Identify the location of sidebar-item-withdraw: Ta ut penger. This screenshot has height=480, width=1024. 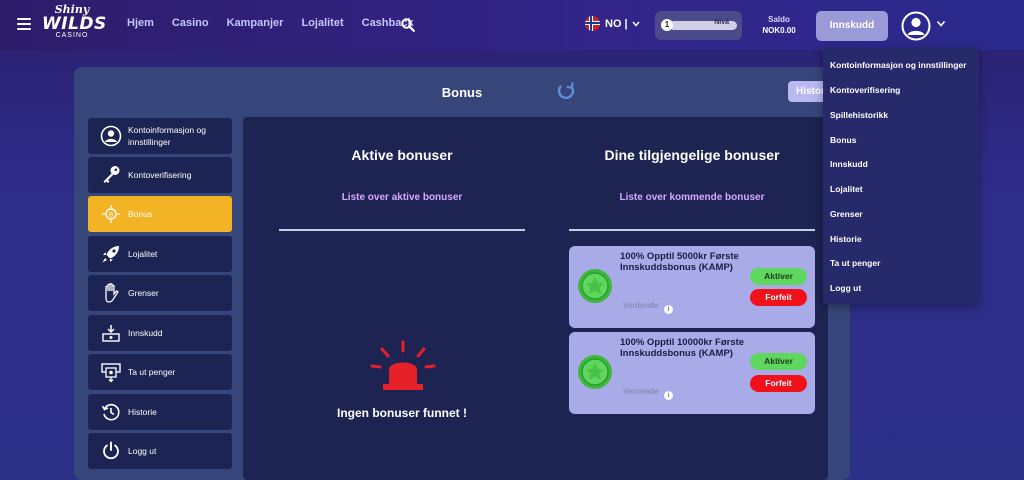
(160, 372).